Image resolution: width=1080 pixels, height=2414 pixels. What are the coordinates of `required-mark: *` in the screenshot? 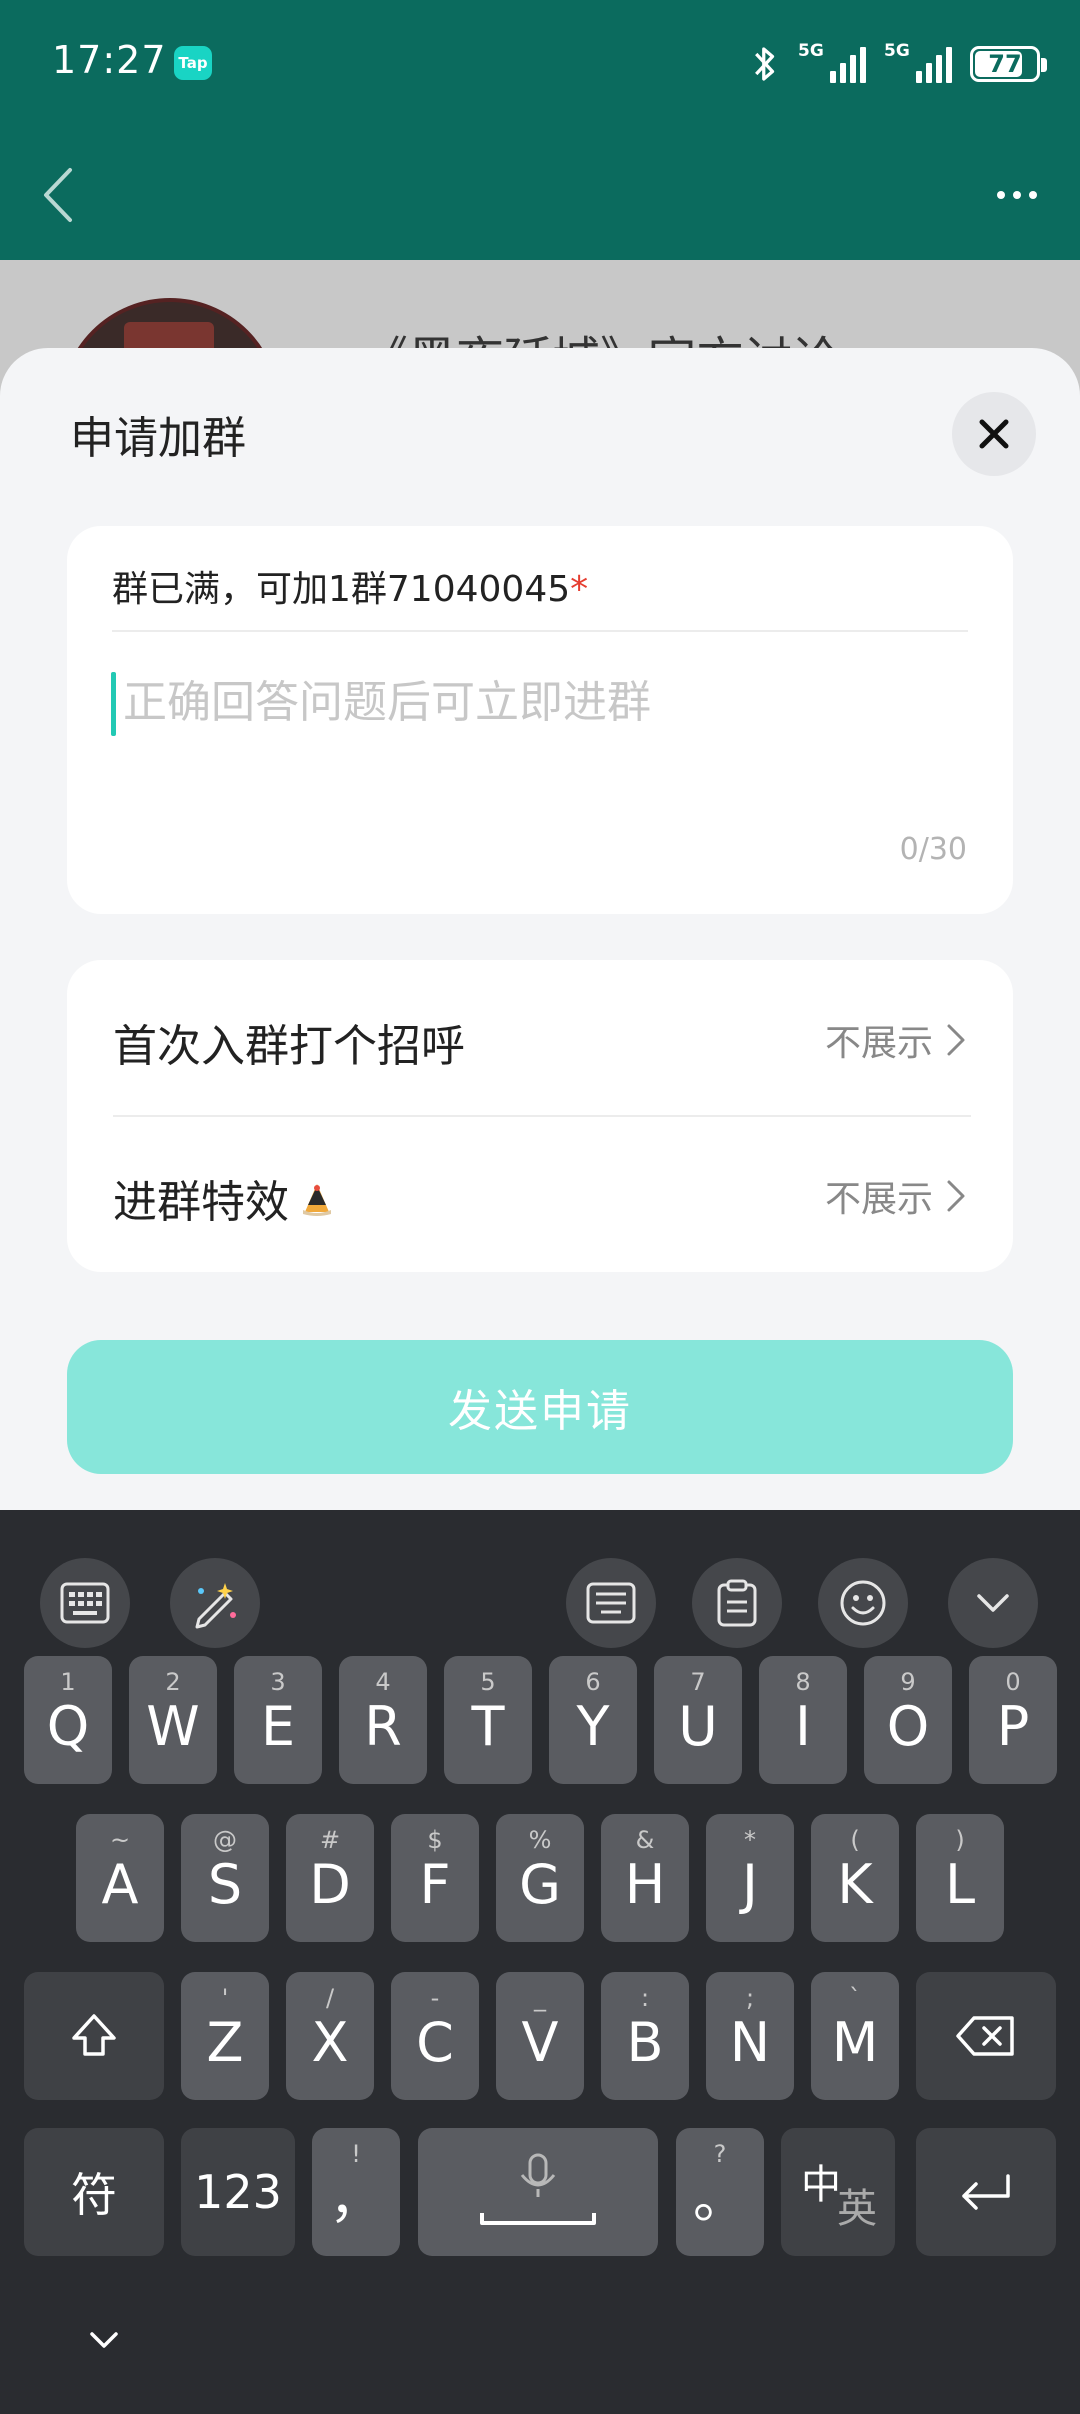 It's located at (579, 589).